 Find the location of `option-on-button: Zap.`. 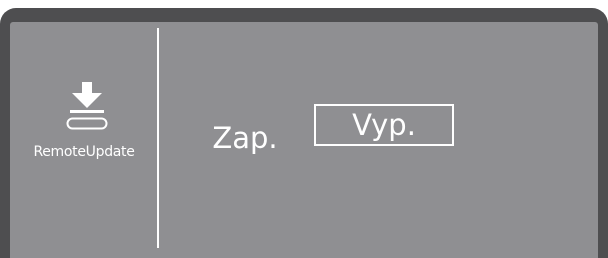

option-on-button: Zap. is located at coordinates (245, 138).